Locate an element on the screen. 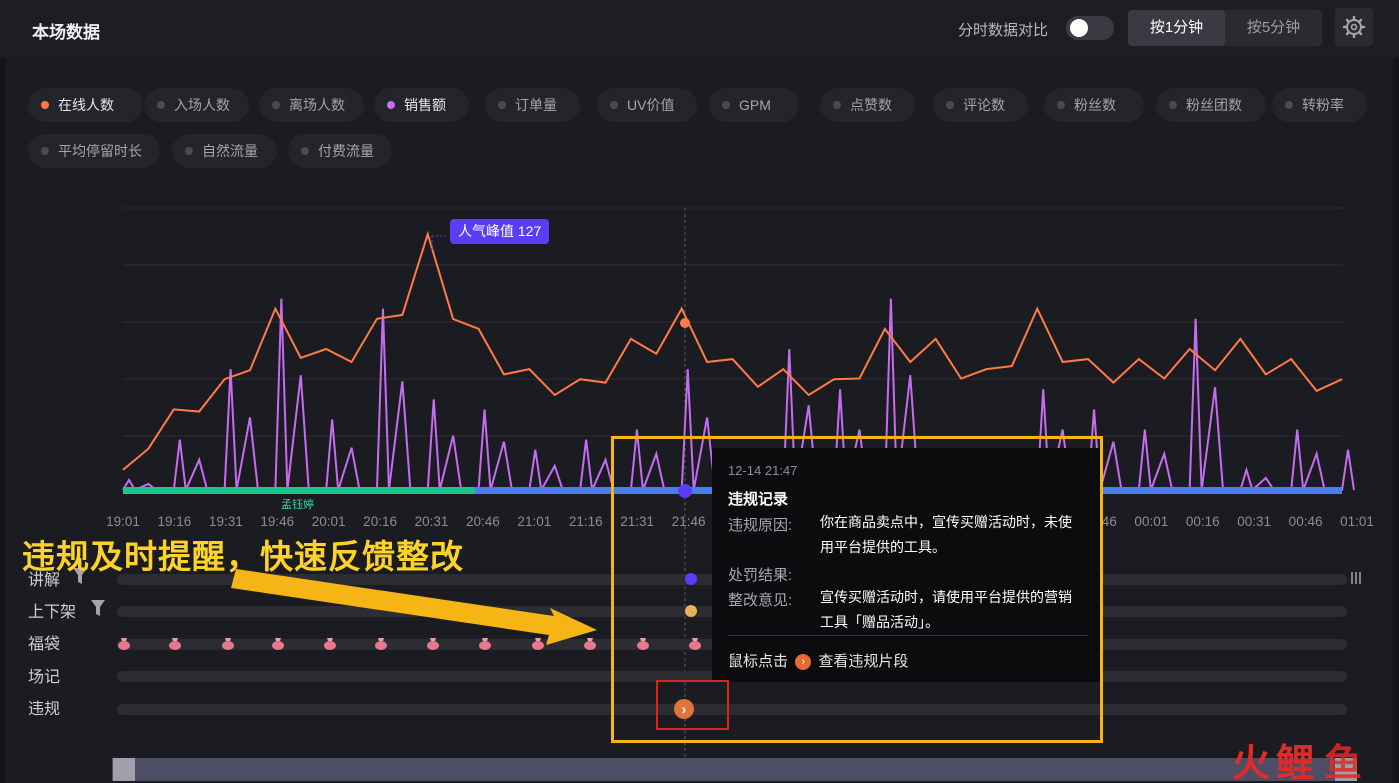 Image resolution: width=1399 pixels, height=783 pixels. x-tick-label: 21:16 is located at coordinates (585, 521).